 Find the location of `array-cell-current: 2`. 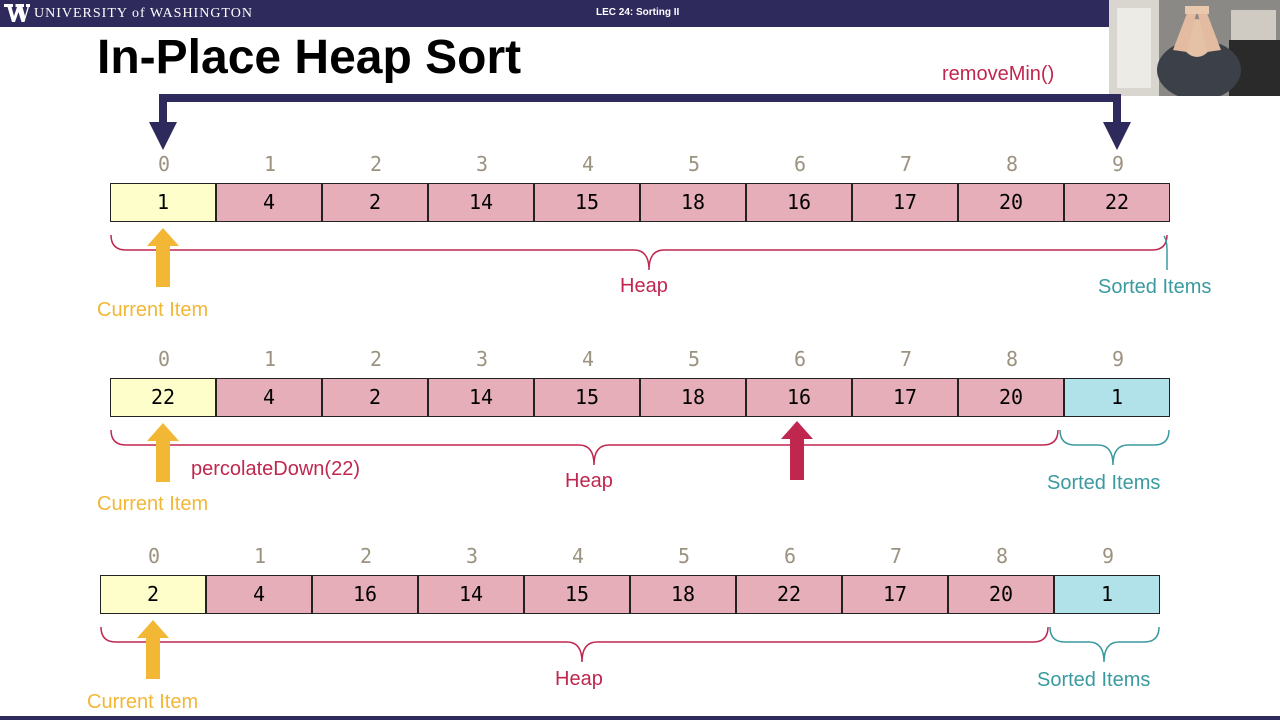

array-cell-current: 2 is located at coordinates (153, 594).